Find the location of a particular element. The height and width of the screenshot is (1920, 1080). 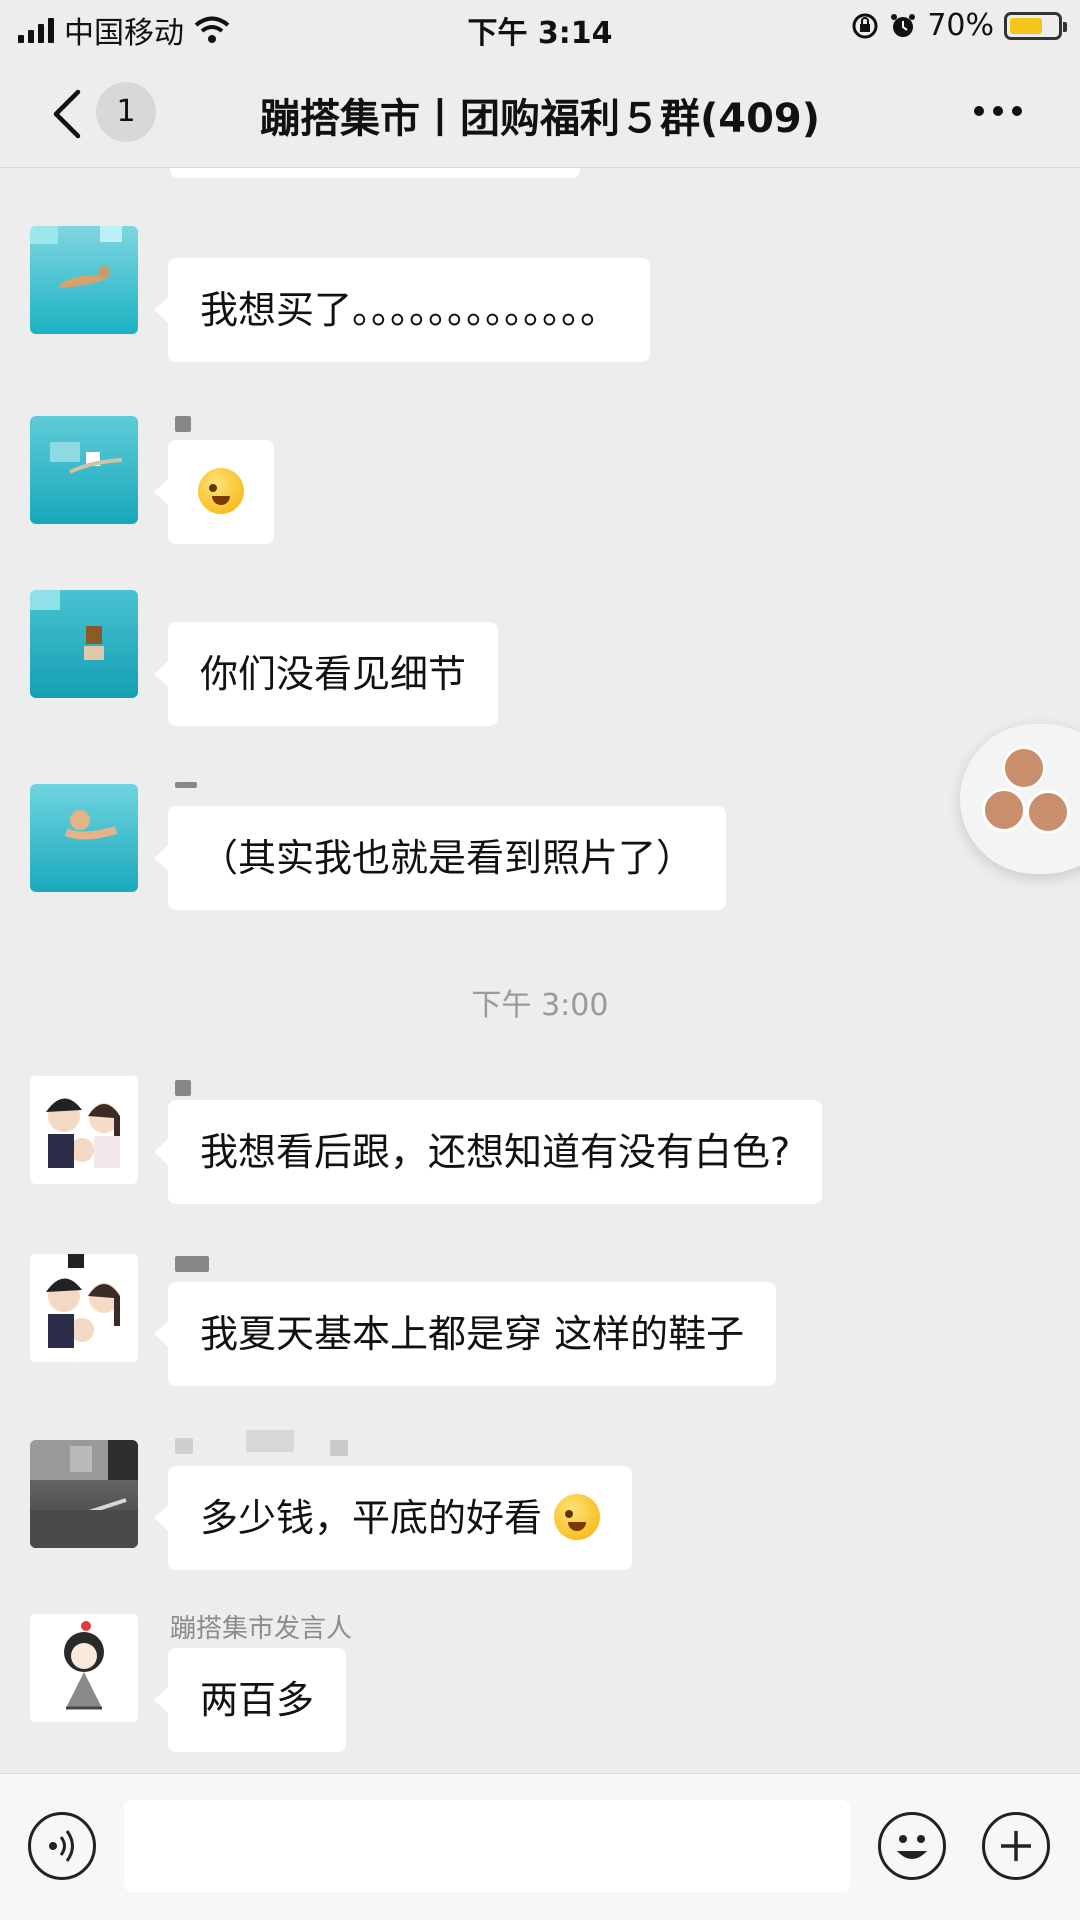

message-text: 多少钱，平底的好看 is located at coordinates (371, 1518).